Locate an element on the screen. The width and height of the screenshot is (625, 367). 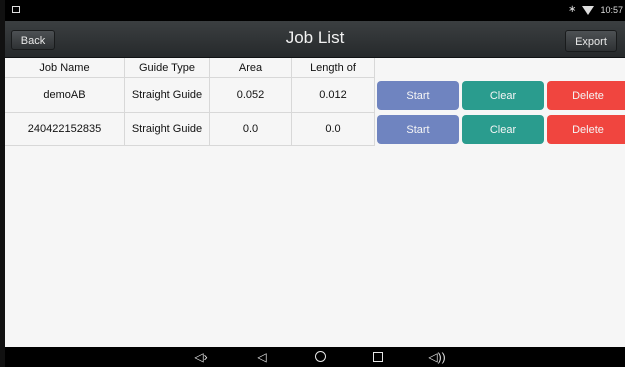
back-triangle-icon: ◁ is located at coordinates (262, 357).